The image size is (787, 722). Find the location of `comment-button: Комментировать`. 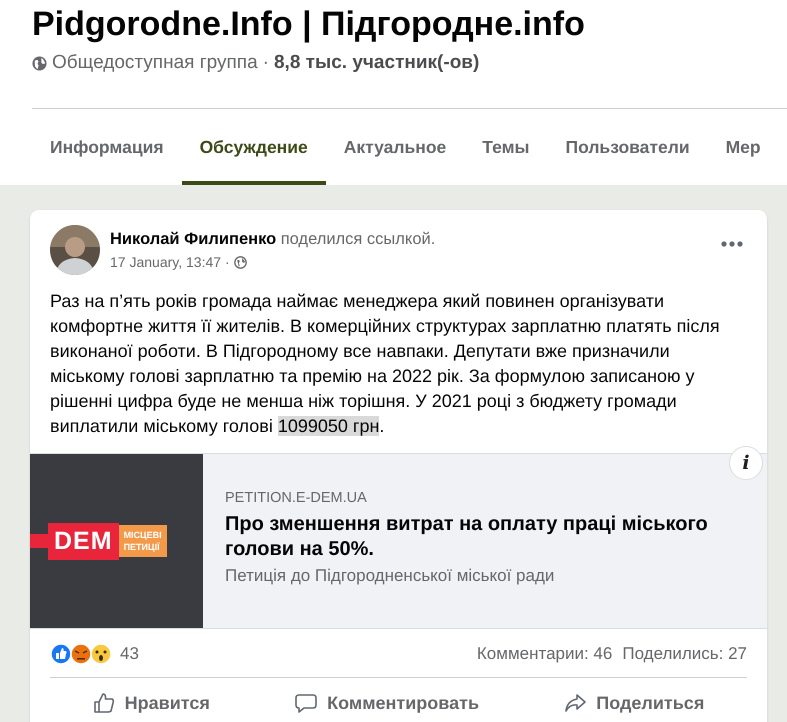

comment-button: Комментировать is located at coordinates (387, 703).